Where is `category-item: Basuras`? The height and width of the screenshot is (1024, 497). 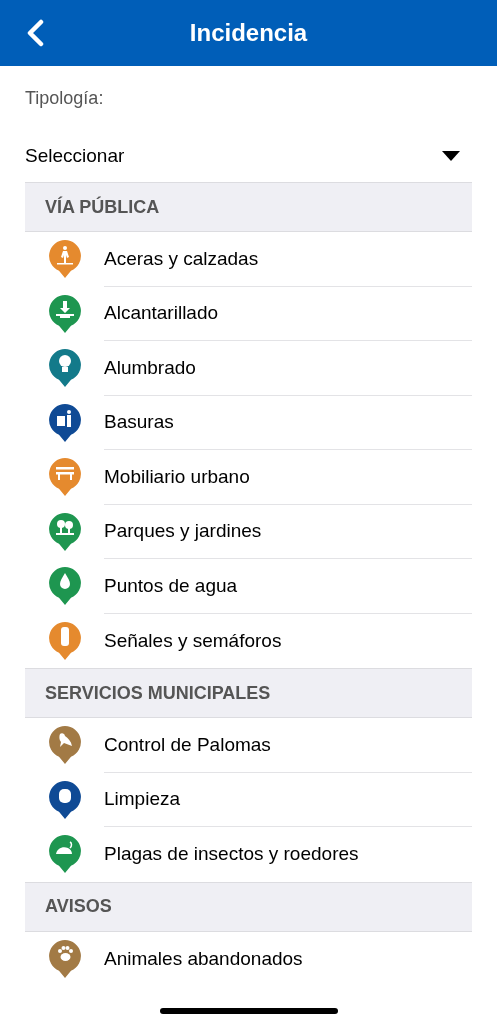 category-item: Basuras is located at coordinates (248, 422).